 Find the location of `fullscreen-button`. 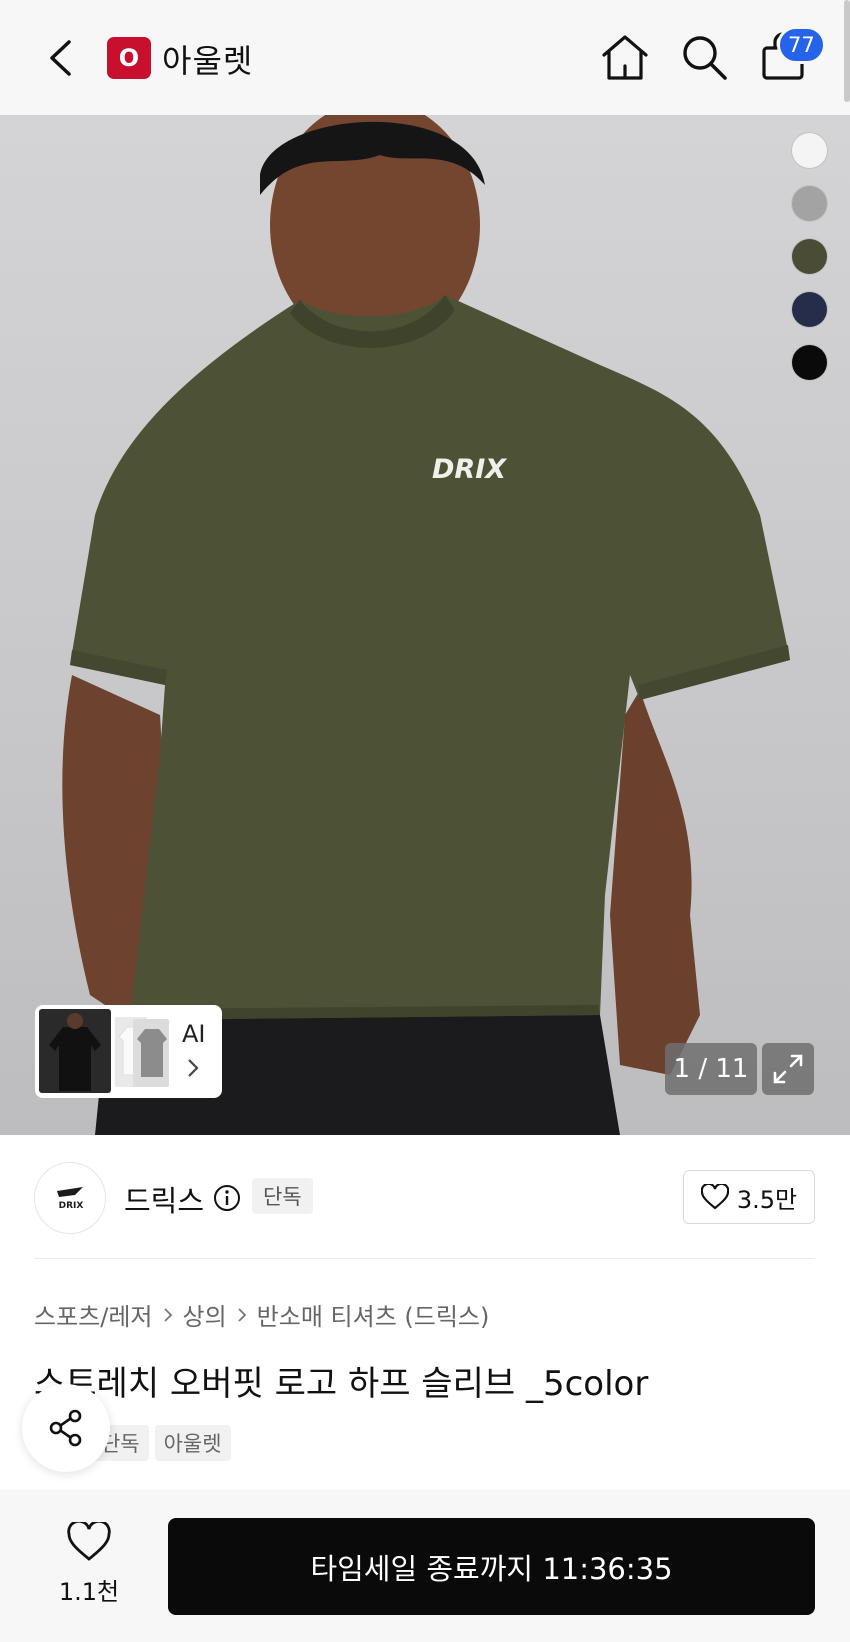

fullscreen-button is located at coordinates (788, 1069).